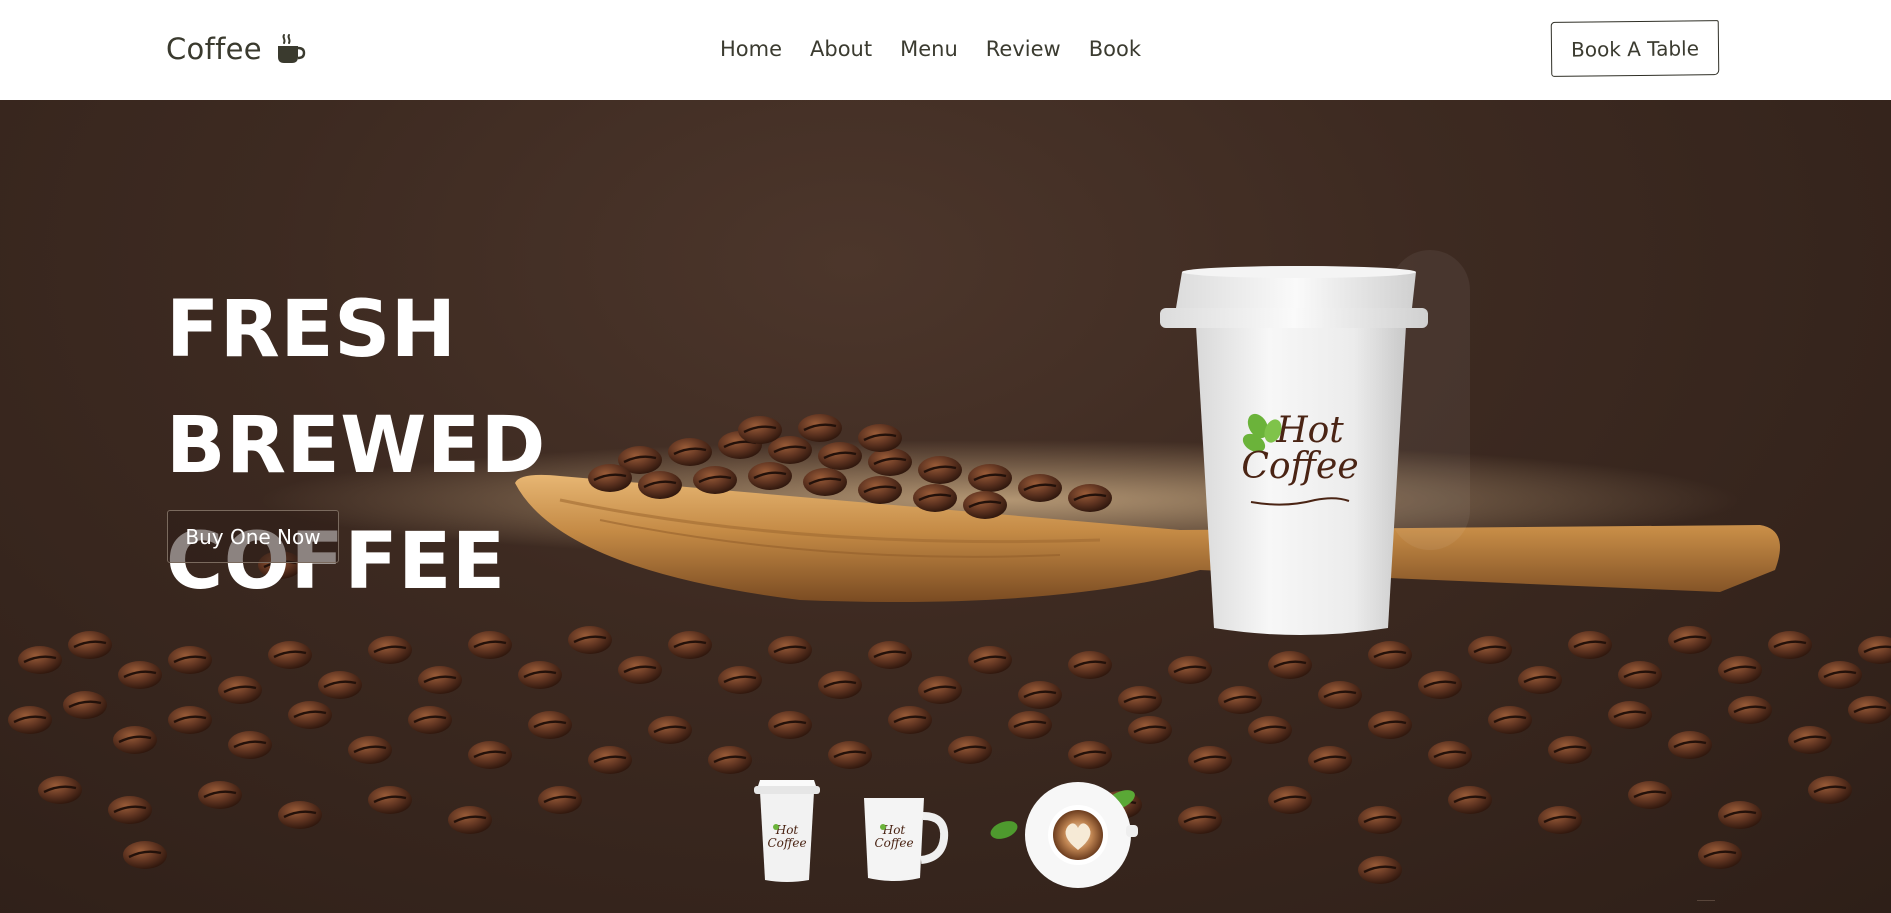 The width and height of the screenshot is (1891, 913). I want to click on paper-cup-thumbnail: Hot Coffee, so click(787, 832).